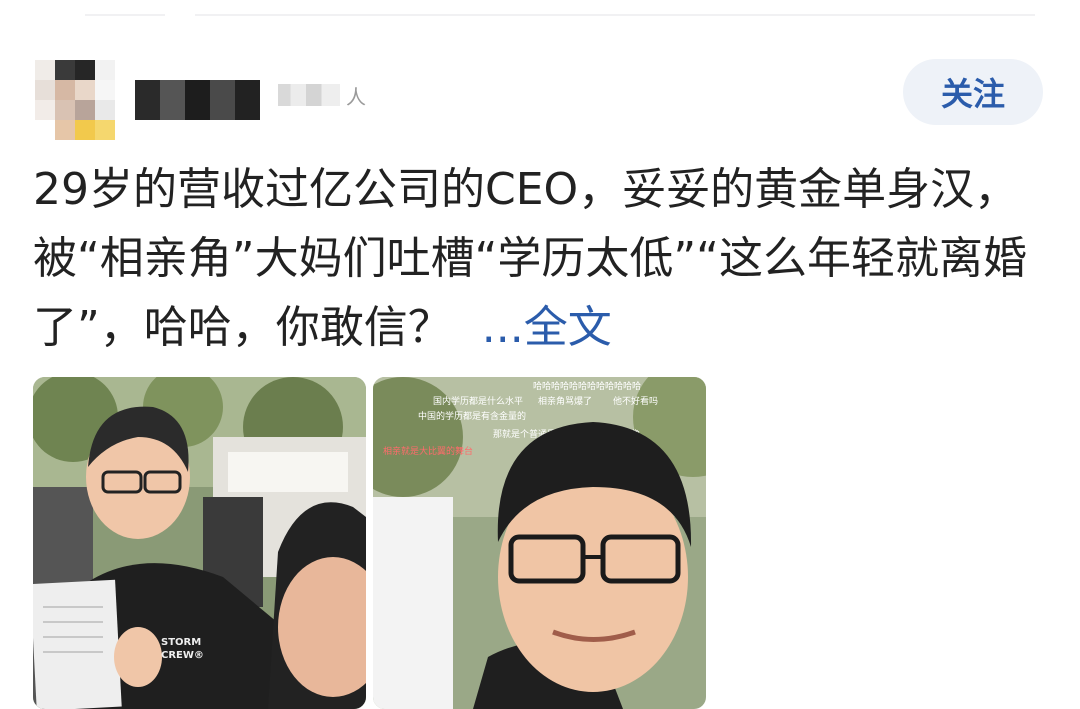  What do you see at coordinates (478, 401) in the screenshot?
I see `svg-text: 国内学历都是什么水平` at bounding box center [478, 401].